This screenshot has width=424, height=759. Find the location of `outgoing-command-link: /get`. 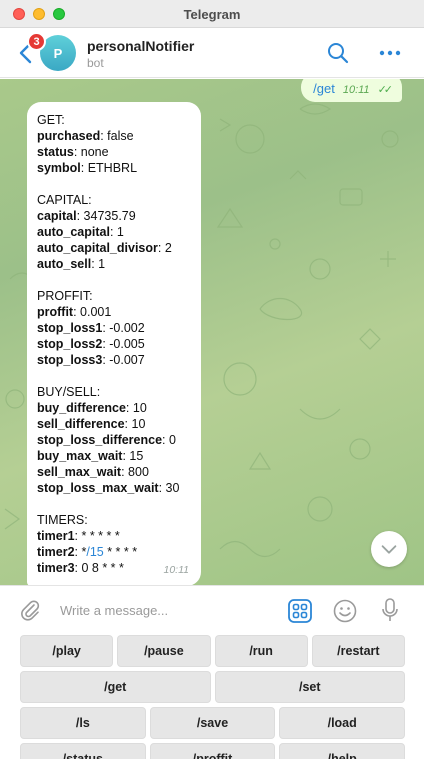

outgoing-command-link: /get is located at coordinates (324, 88).